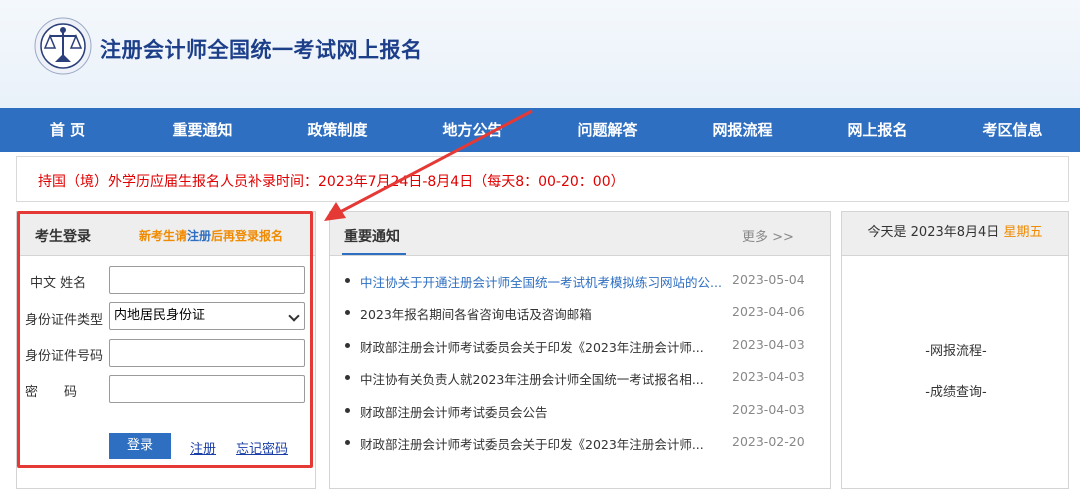 This screenshot has width=1080, height=498. I want to click on register-hint-prefix: 新考生请, so click(163, 236).